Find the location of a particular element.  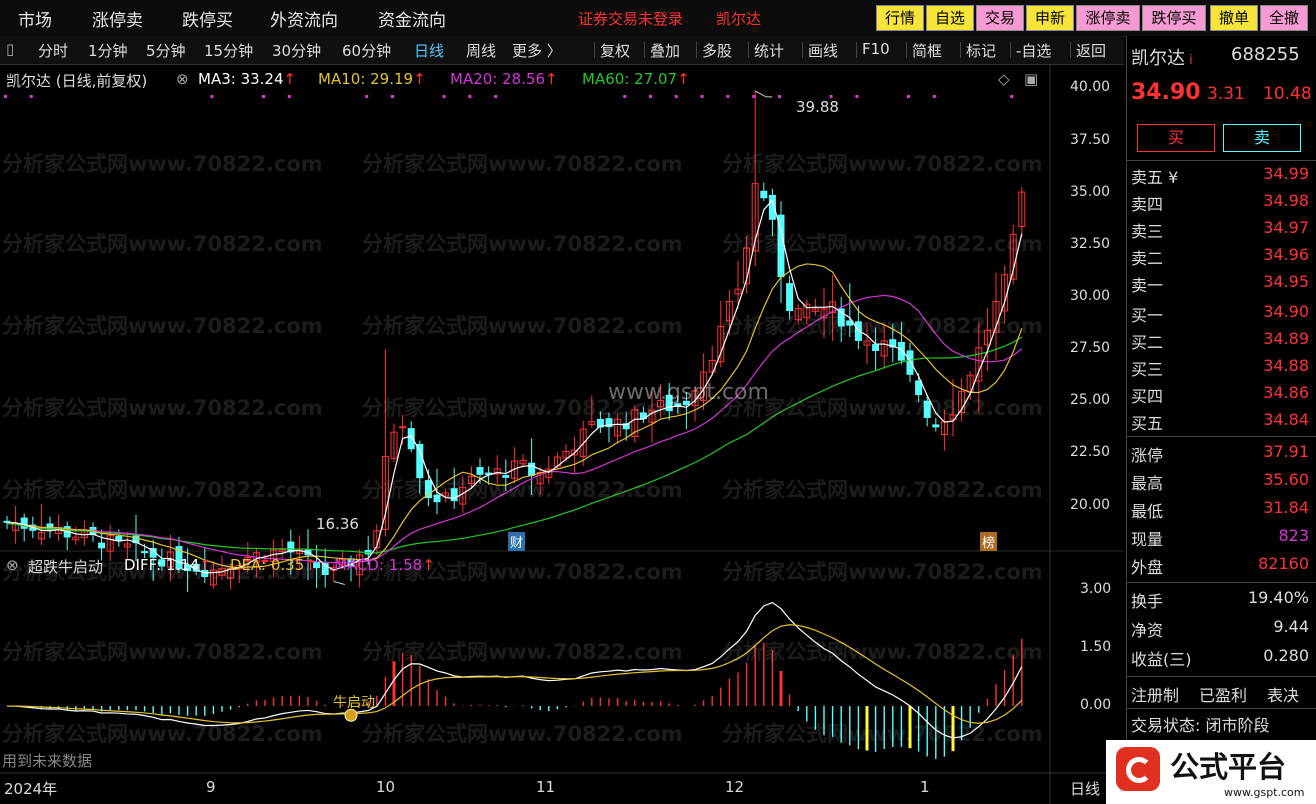

indicator-settings-icon: ⊗ is located at coordinates (12, 565).